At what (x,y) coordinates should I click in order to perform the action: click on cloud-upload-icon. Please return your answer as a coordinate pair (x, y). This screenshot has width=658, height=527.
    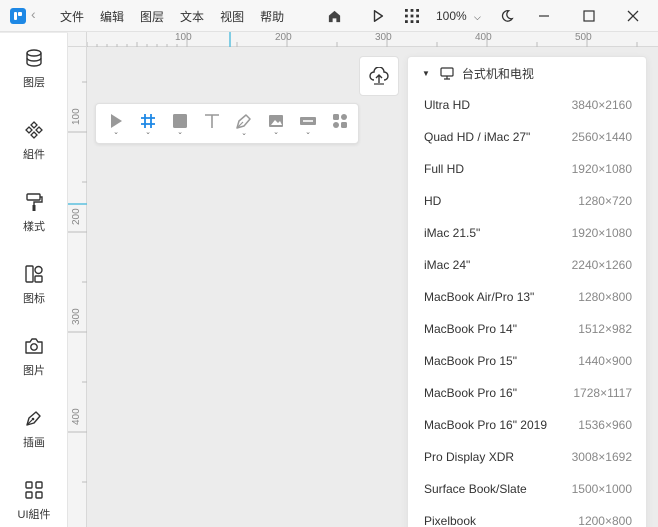
    Looking at the image, I should click on (379, 76).